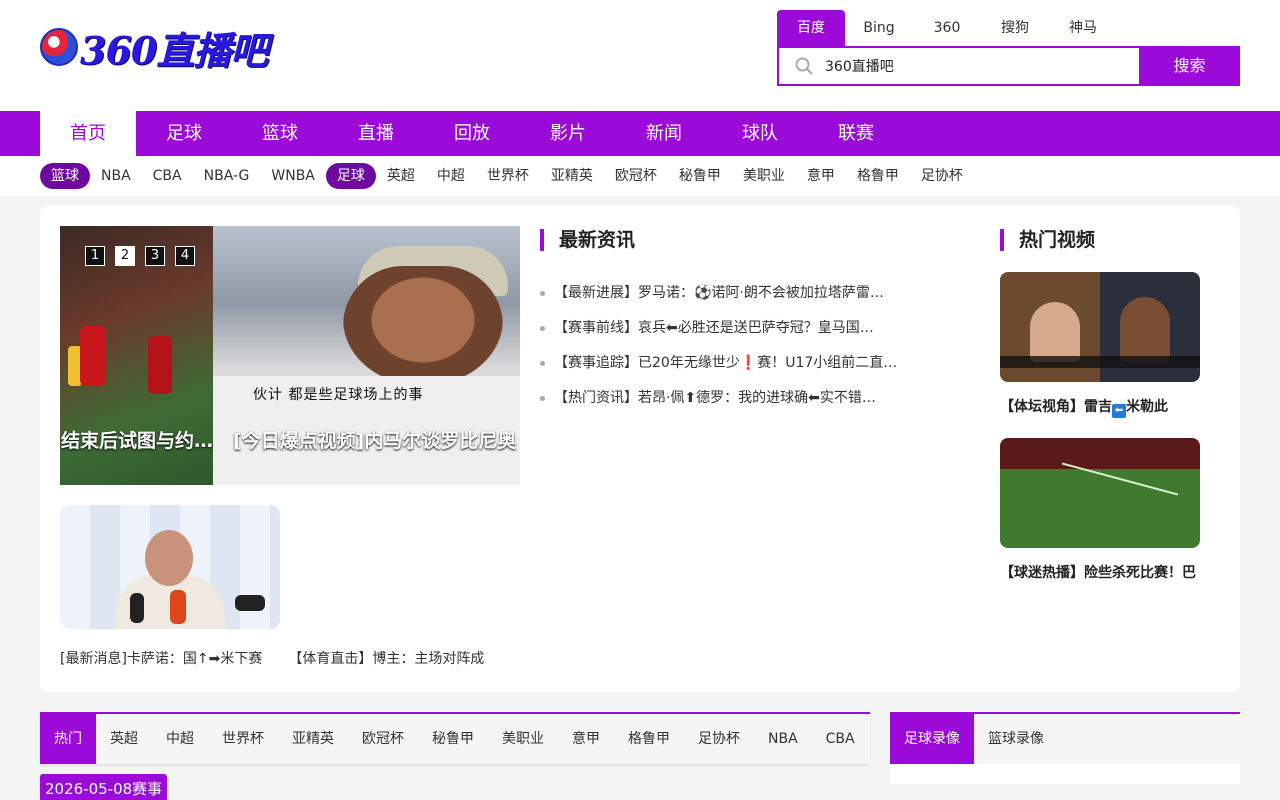 The image size is (1280, 800). I want to click on nav-item-basketball: 篮球, so click(280, 133).